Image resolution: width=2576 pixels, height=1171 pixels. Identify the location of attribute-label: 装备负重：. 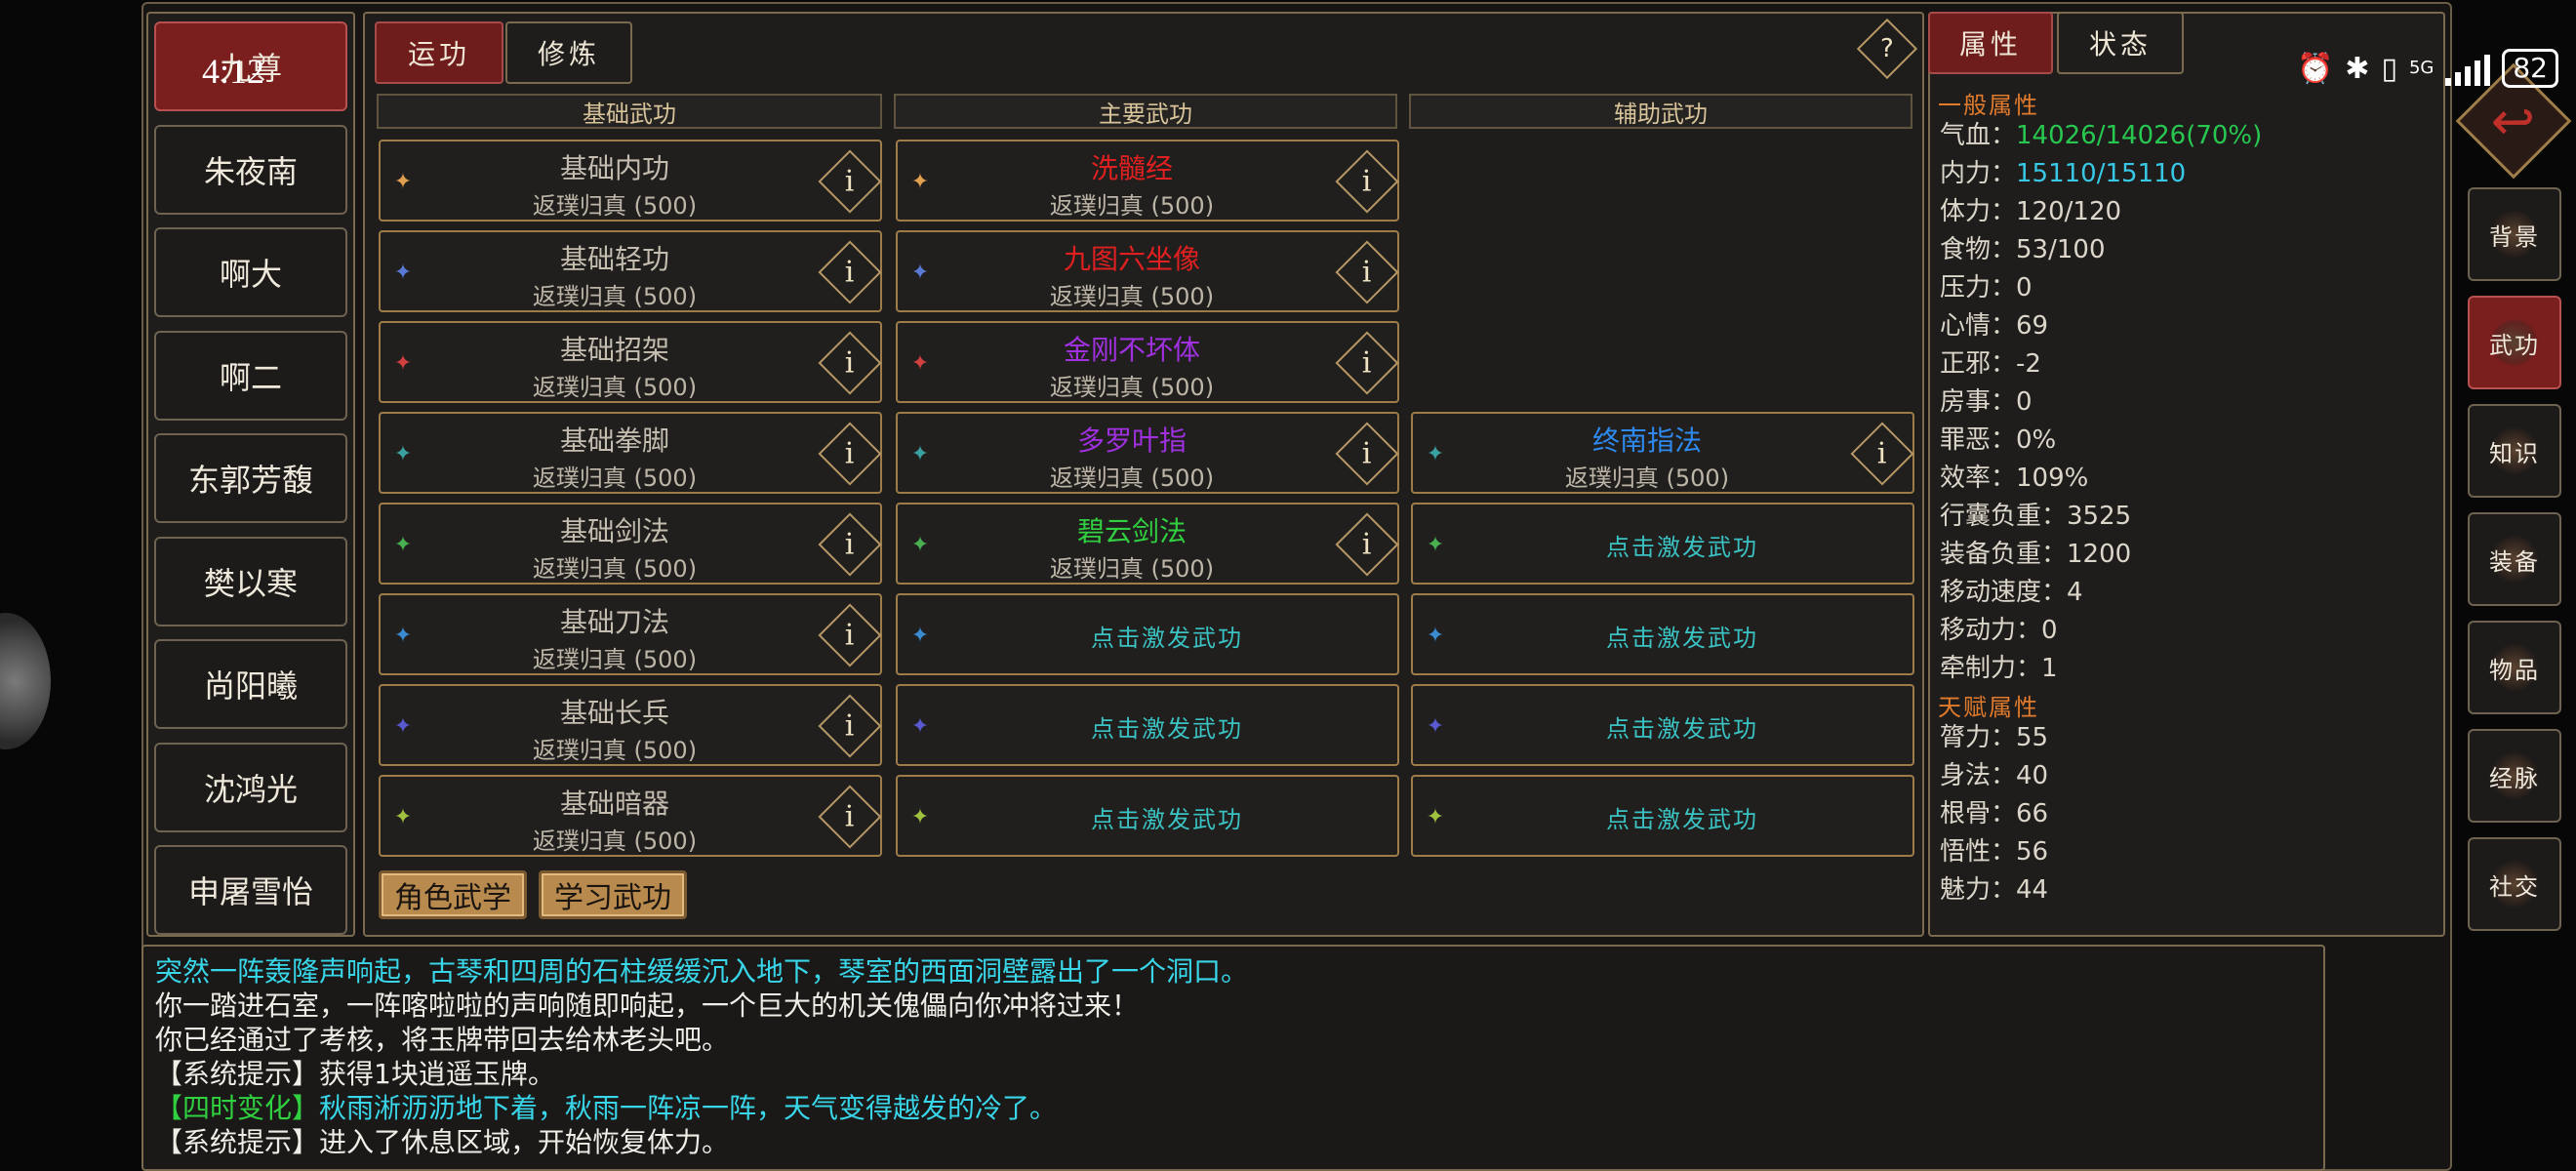
(2004, 554).